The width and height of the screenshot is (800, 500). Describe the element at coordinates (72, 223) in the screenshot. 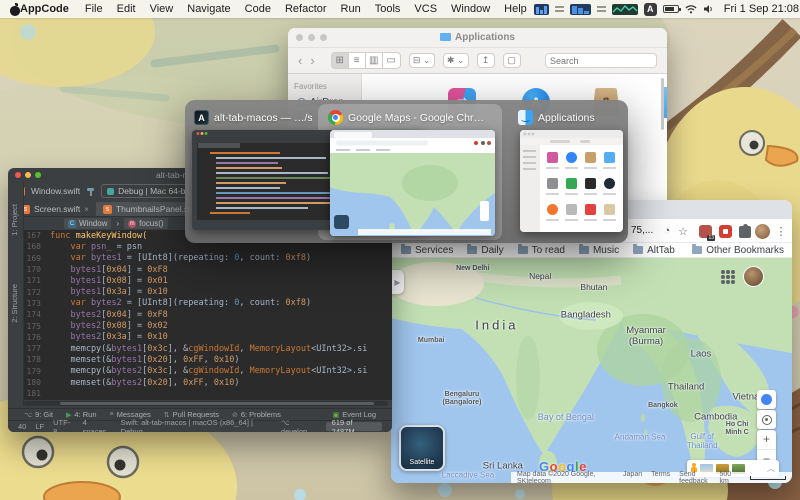

I see `class-icon: C` at that location.